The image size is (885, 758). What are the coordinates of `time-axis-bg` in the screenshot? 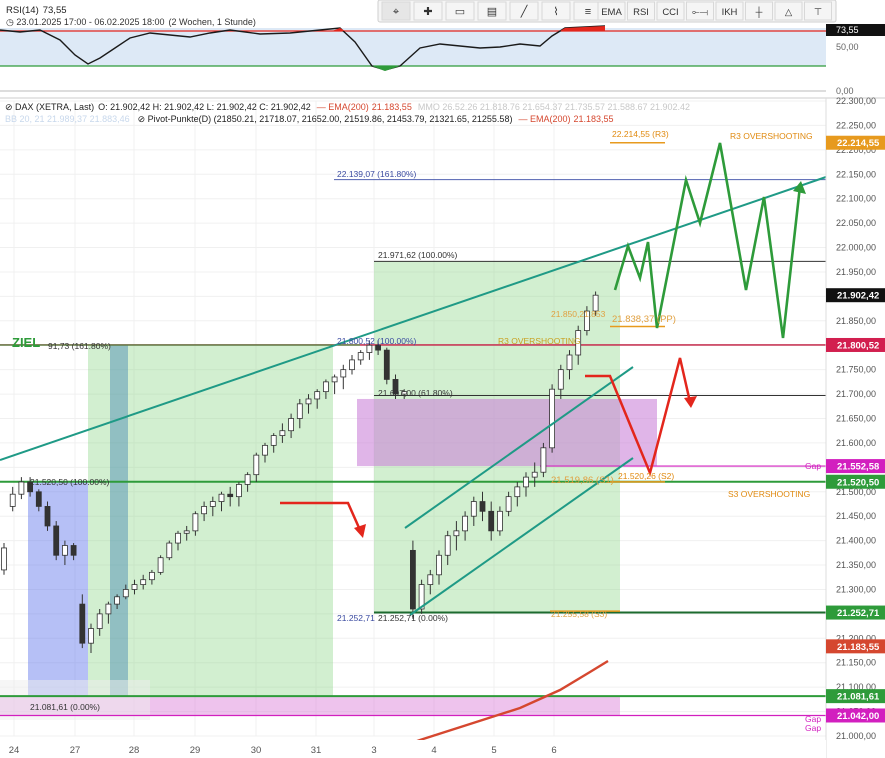 It's located at (413, 749).